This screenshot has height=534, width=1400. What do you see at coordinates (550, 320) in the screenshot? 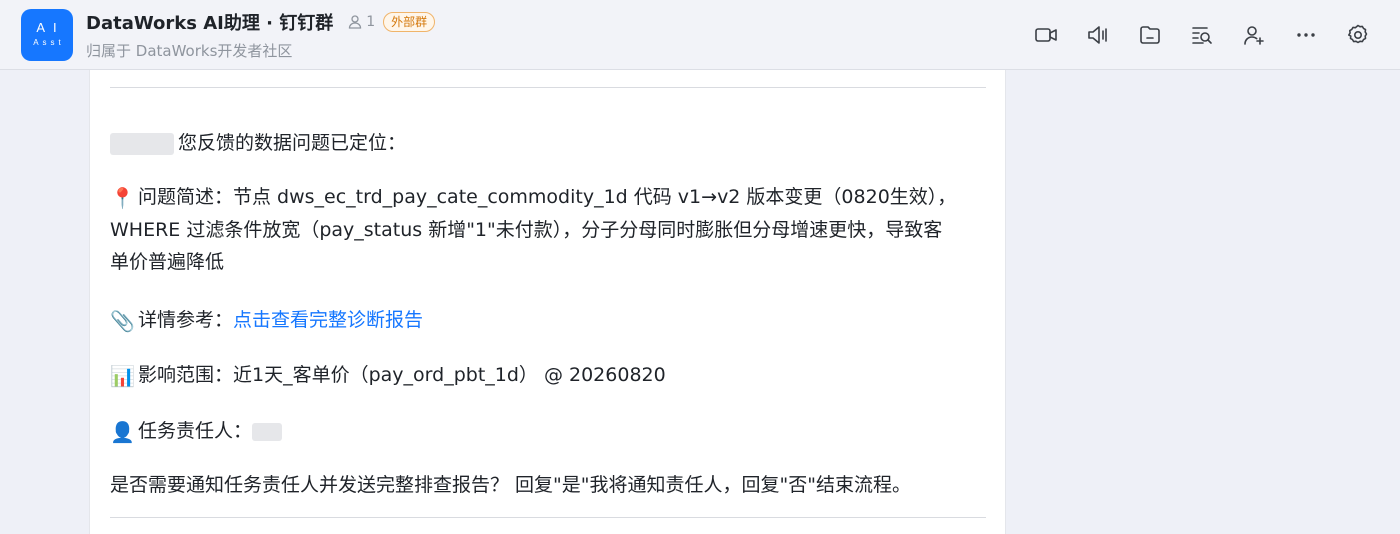
I see `detail-line: 📎 详情参考：点击查看完整诊断报告` at bounding box center [550, 320].